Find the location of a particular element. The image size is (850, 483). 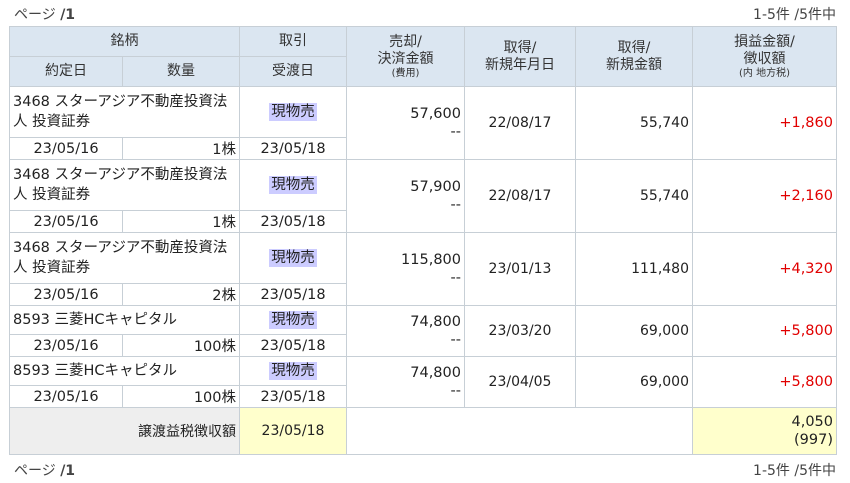

header-pl: 損益金額/ 徴収額 (内 地方税) is located at coordinates (764, 56).